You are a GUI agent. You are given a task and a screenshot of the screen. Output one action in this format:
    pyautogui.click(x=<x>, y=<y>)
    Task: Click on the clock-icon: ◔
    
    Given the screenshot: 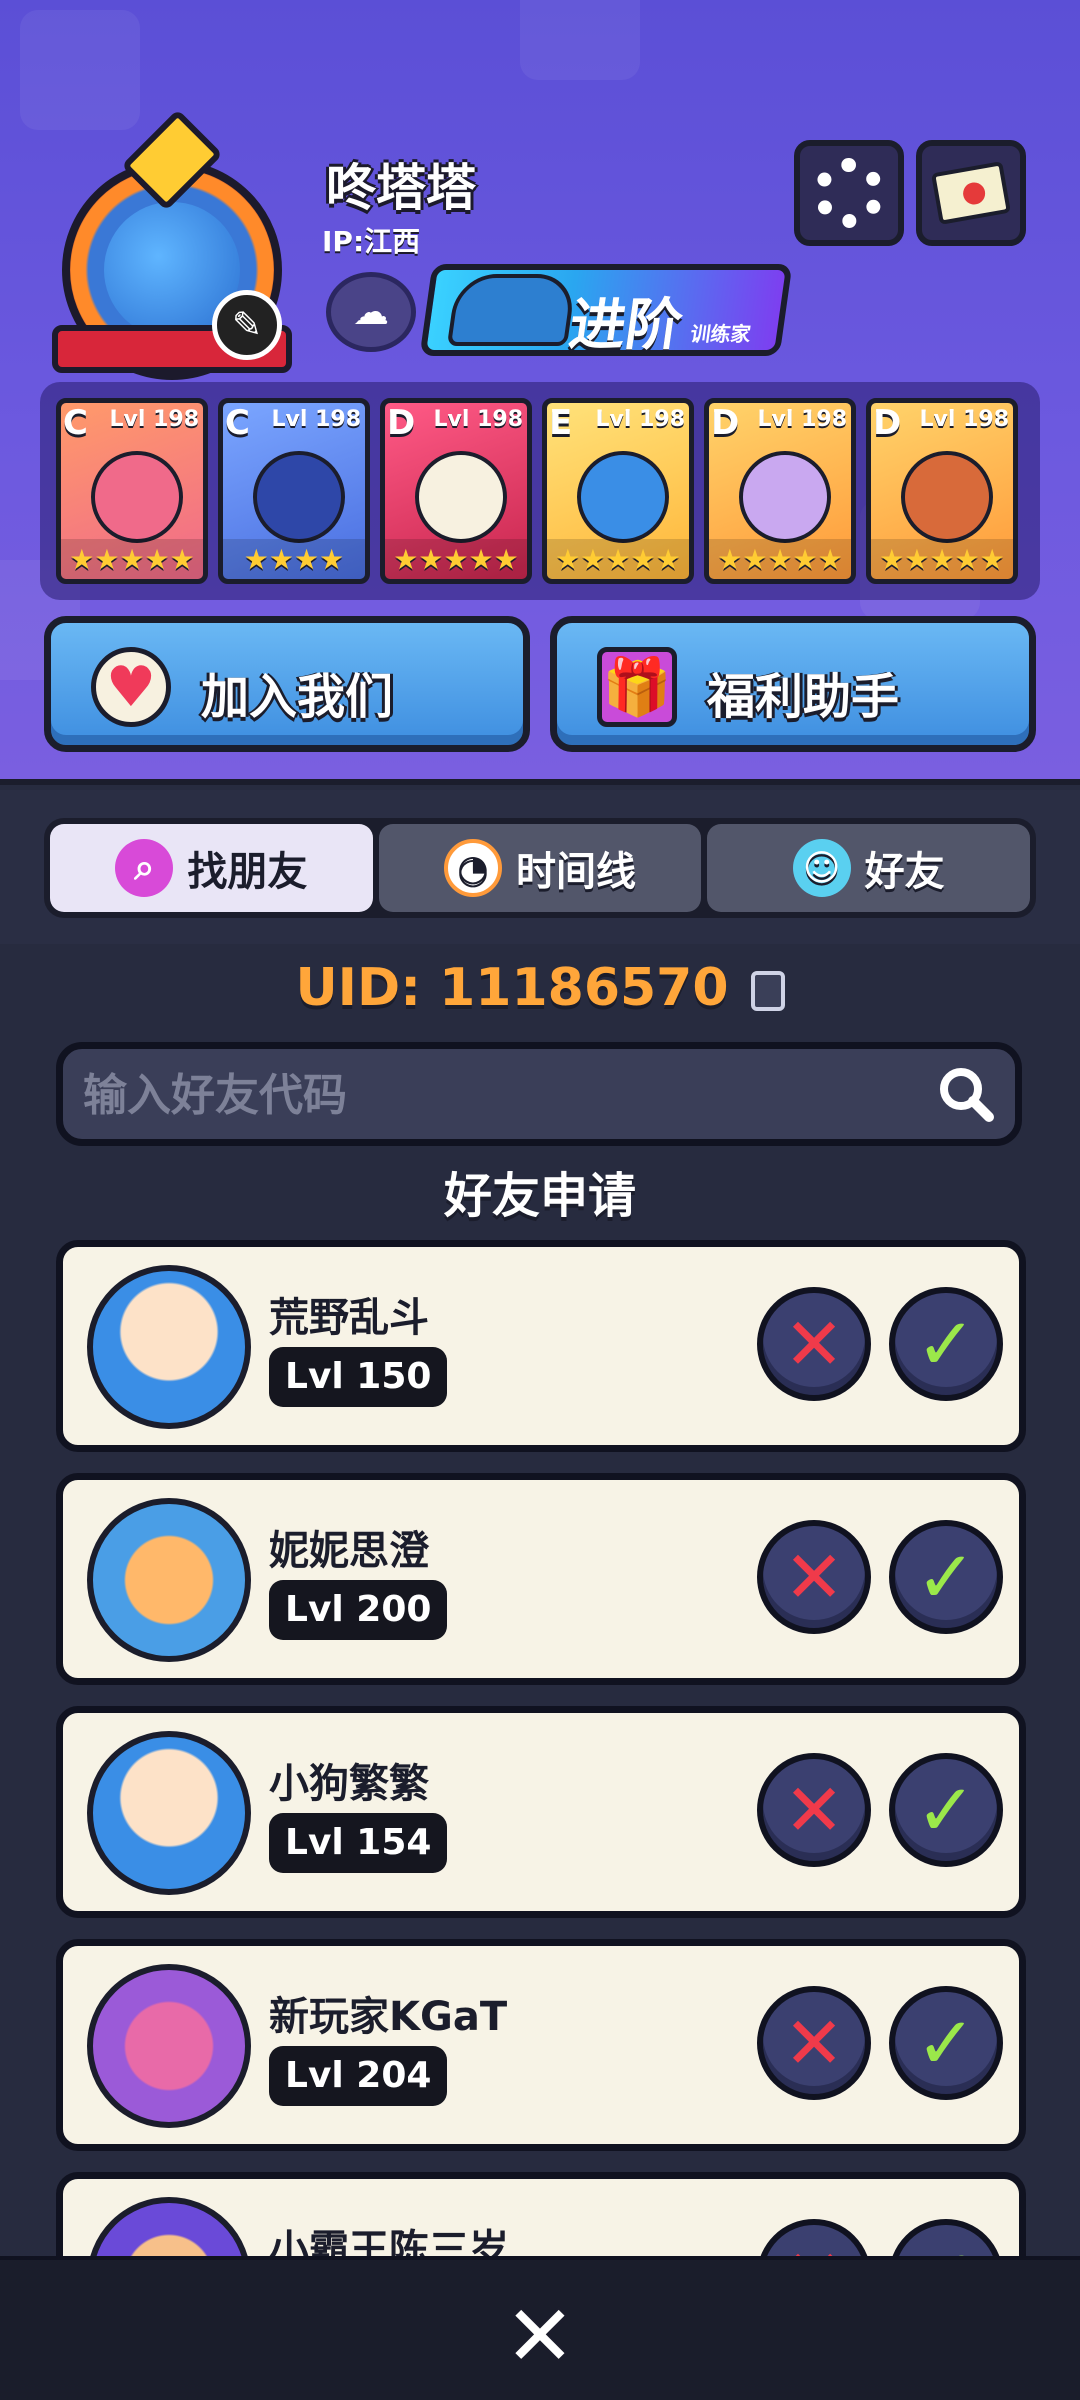 What is the action you would take?
    pyautogui.click(x=473, y=868)
    